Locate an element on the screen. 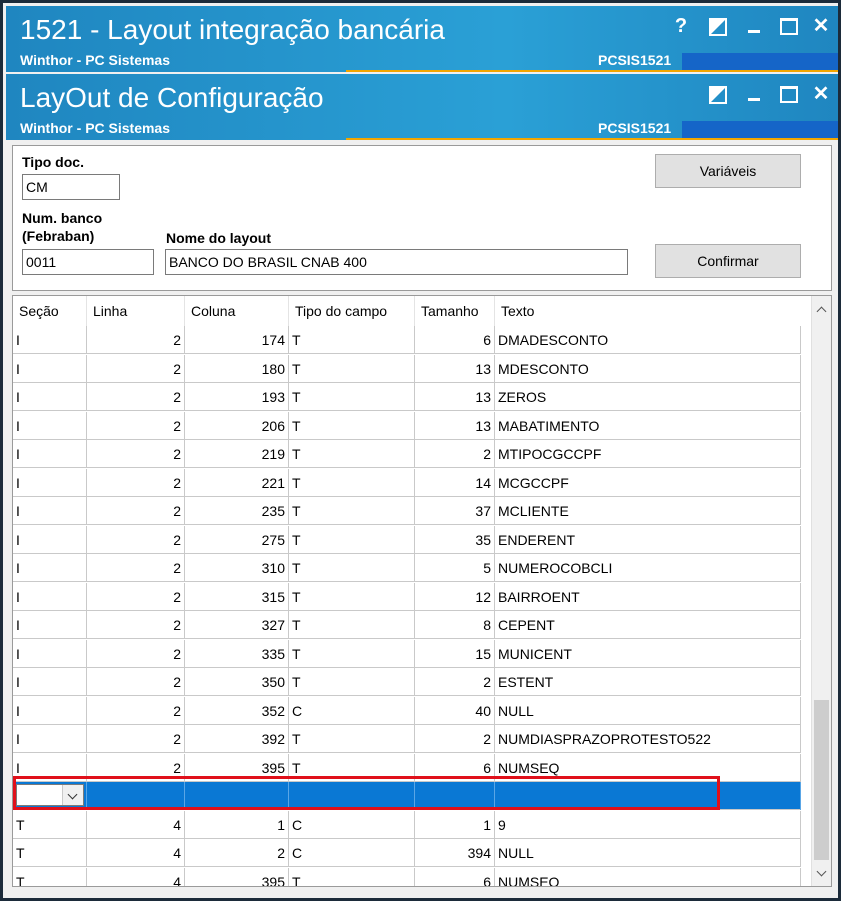  cell-tamanho is located at coordinates (455, 796).